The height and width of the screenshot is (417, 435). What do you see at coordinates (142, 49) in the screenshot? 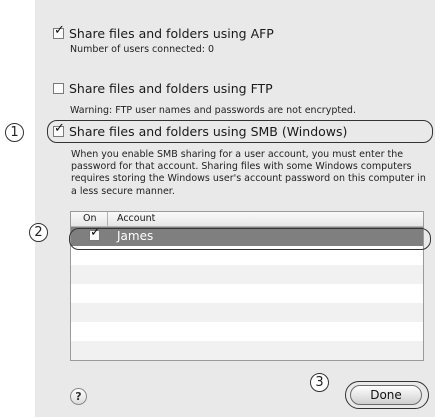
I see `afp-users-connected: Number of users connected: 0` at bounding box center [142, 49].